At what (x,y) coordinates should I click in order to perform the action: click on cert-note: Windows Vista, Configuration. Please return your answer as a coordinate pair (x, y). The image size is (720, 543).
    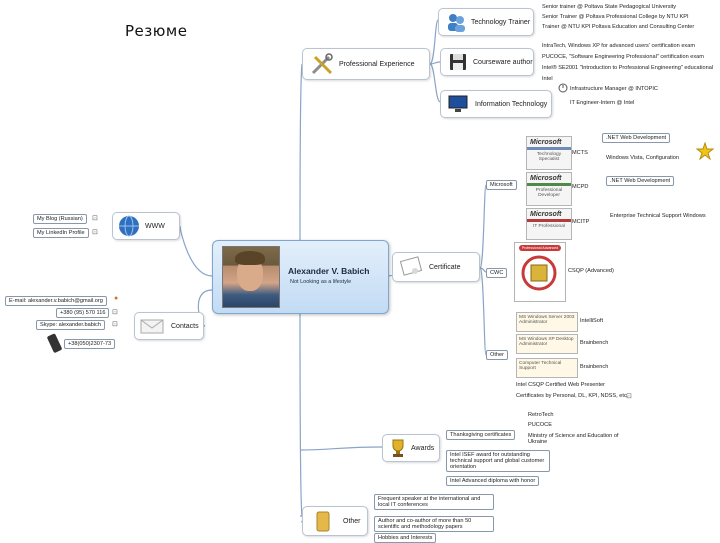
    Looking at the image, I should click on (642, 158).